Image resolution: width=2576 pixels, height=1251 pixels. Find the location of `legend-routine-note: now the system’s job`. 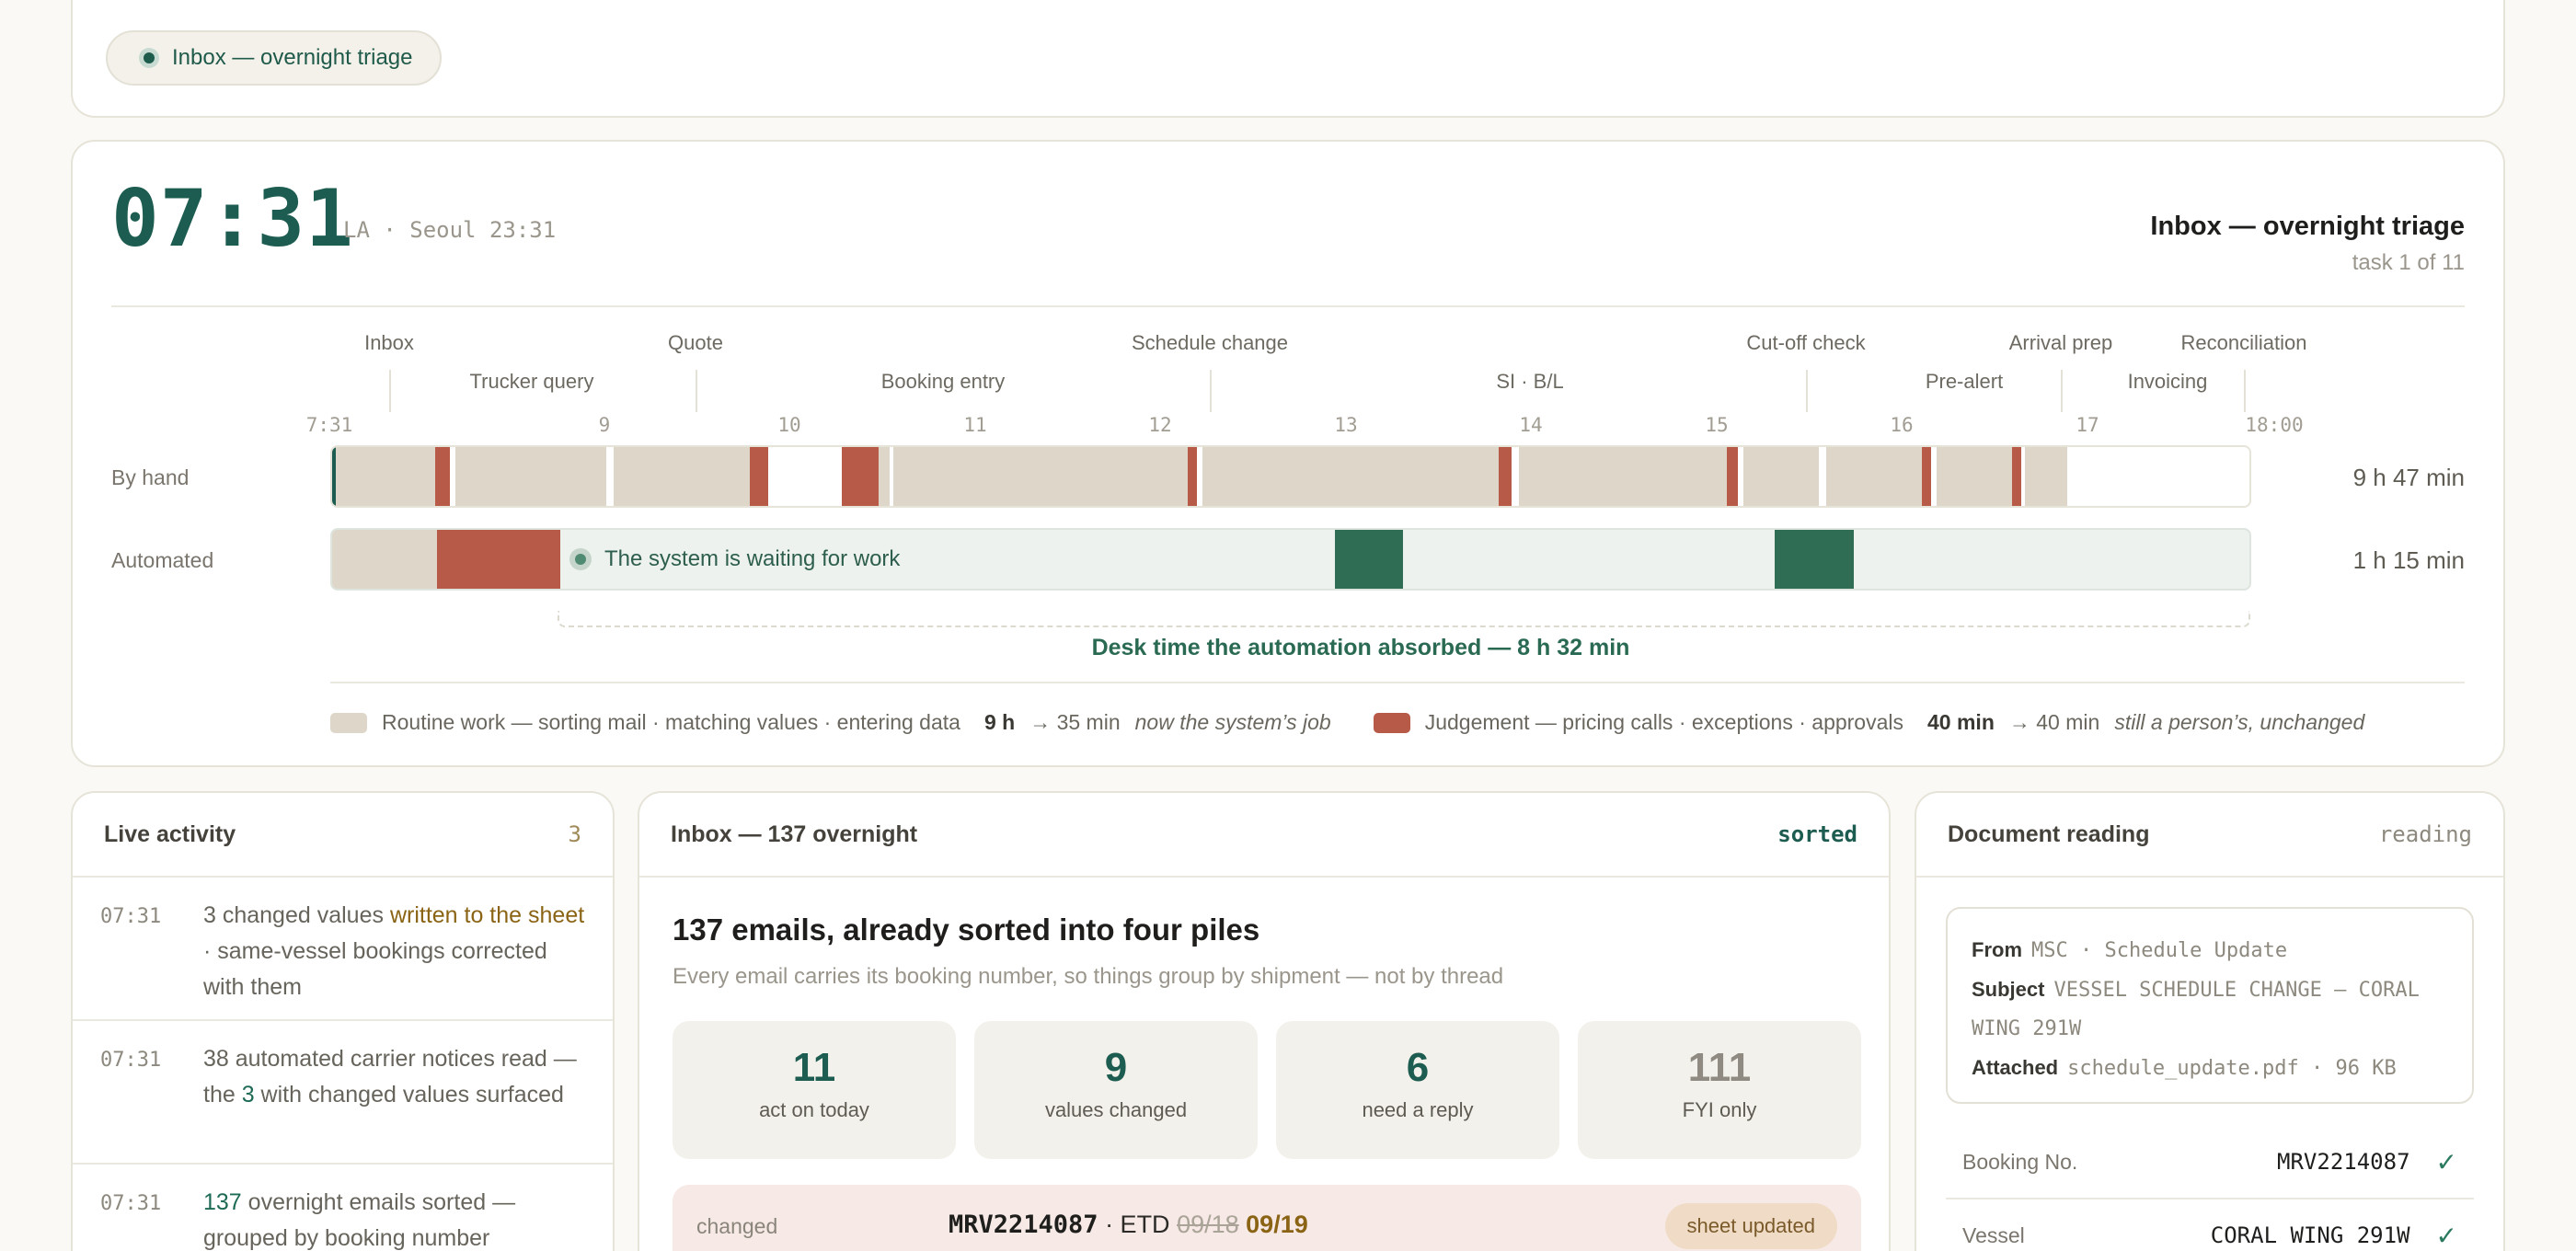

legend-routine-note: now the system’s job is located at coordinates (1232, 722).